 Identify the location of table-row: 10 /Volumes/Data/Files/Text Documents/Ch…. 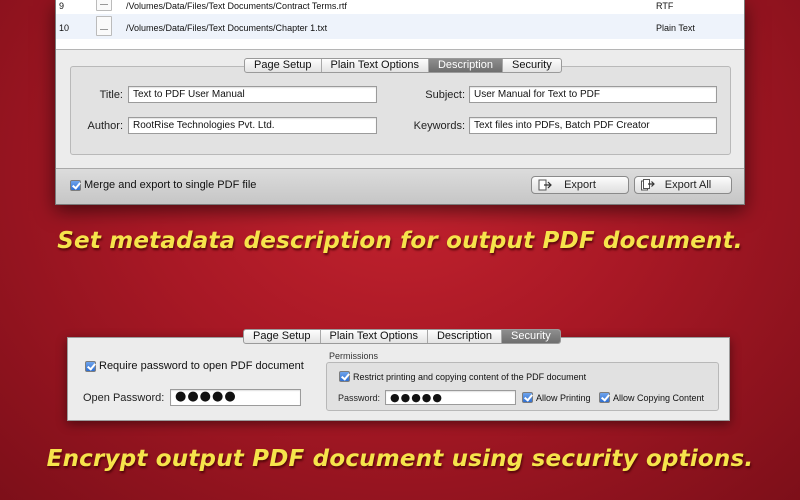
(400, 26).